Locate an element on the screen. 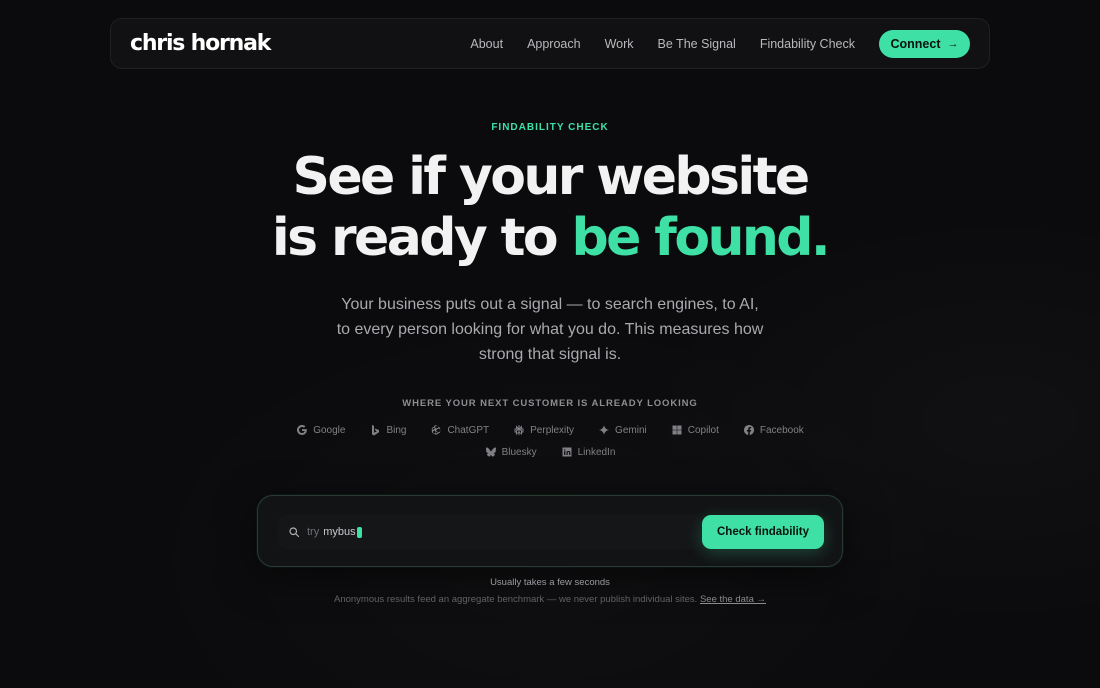  platform-bluesky: Bluesky is located at coordinates (511, 452).